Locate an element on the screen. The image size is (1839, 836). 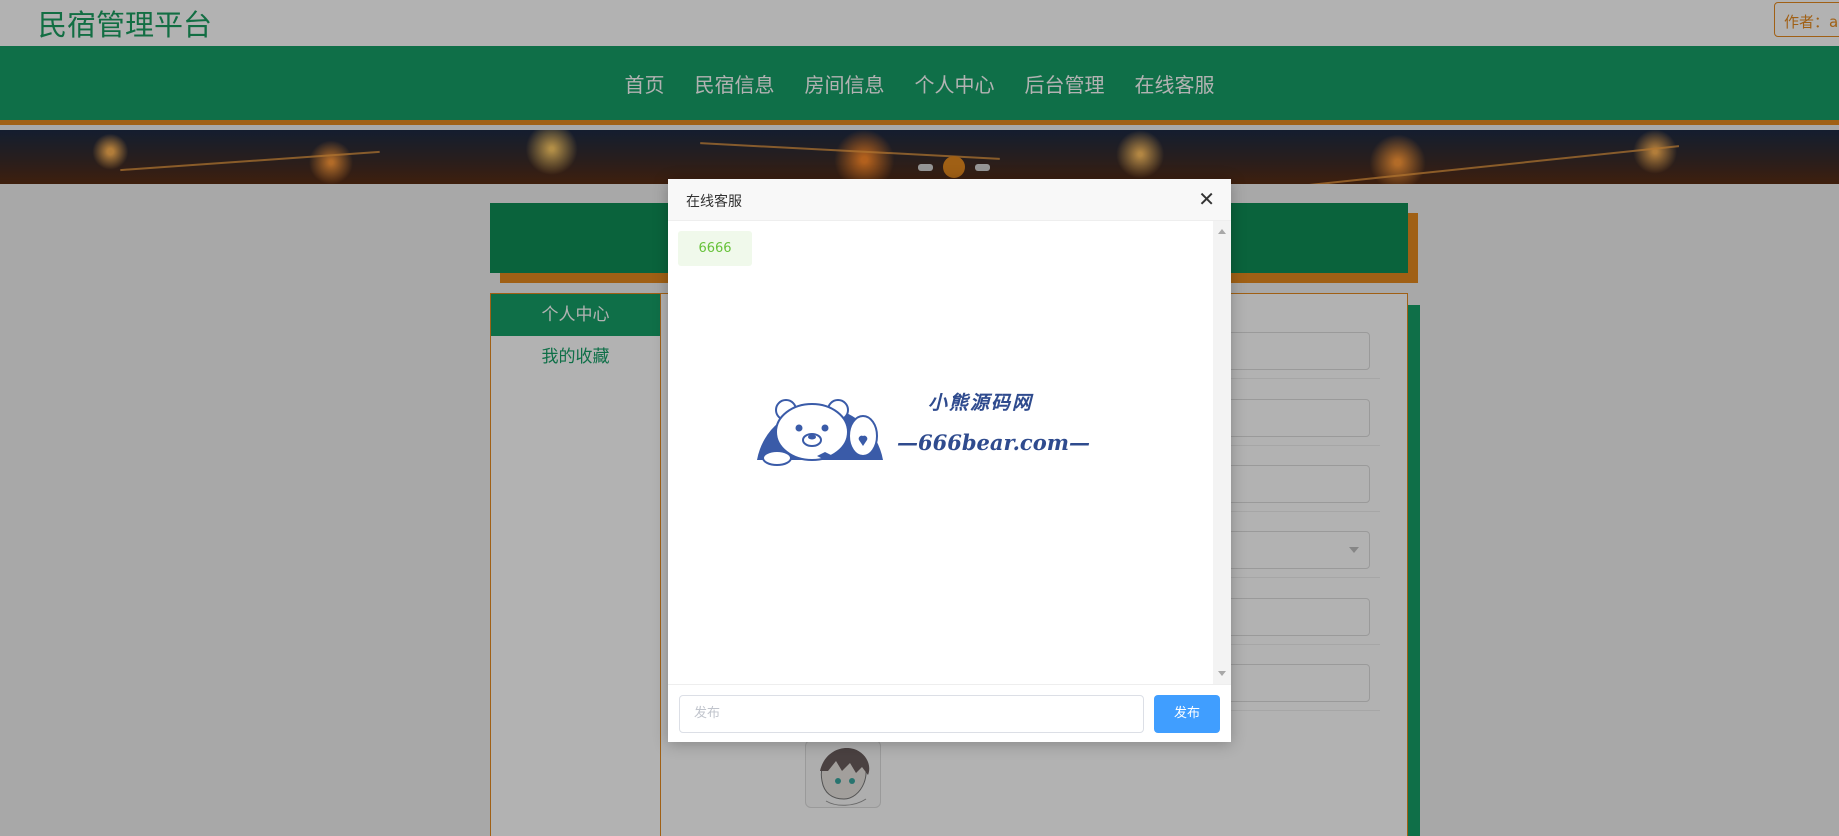
watermark-logo: 小熊源码网 —666bear.com— is located at coordinates (922, 423).